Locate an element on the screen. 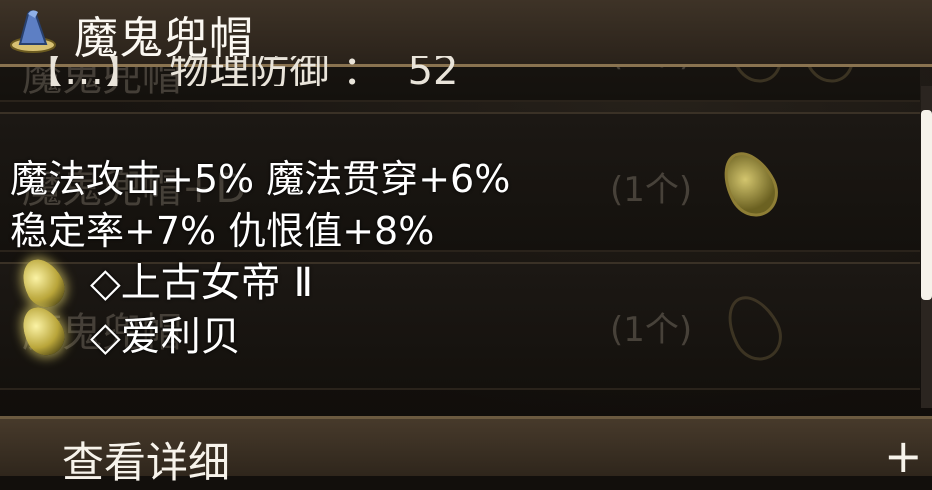 This screenshot has width=932, height=490. scrollbar-thumb is located at coordinates (926, 205).